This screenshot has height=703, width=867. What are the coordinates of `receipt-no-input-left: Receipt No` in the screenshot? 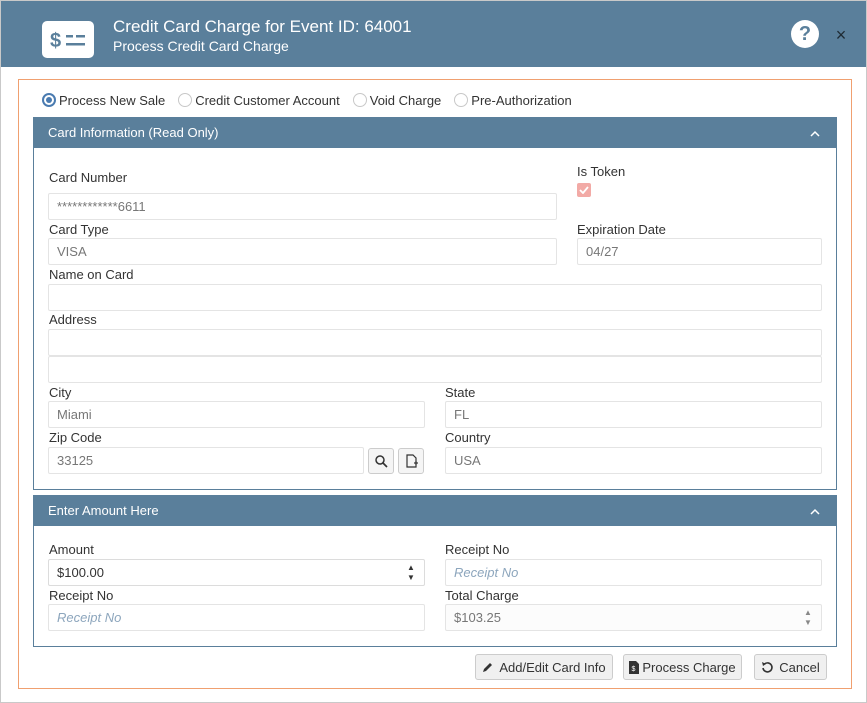 It's located at (236, 617).